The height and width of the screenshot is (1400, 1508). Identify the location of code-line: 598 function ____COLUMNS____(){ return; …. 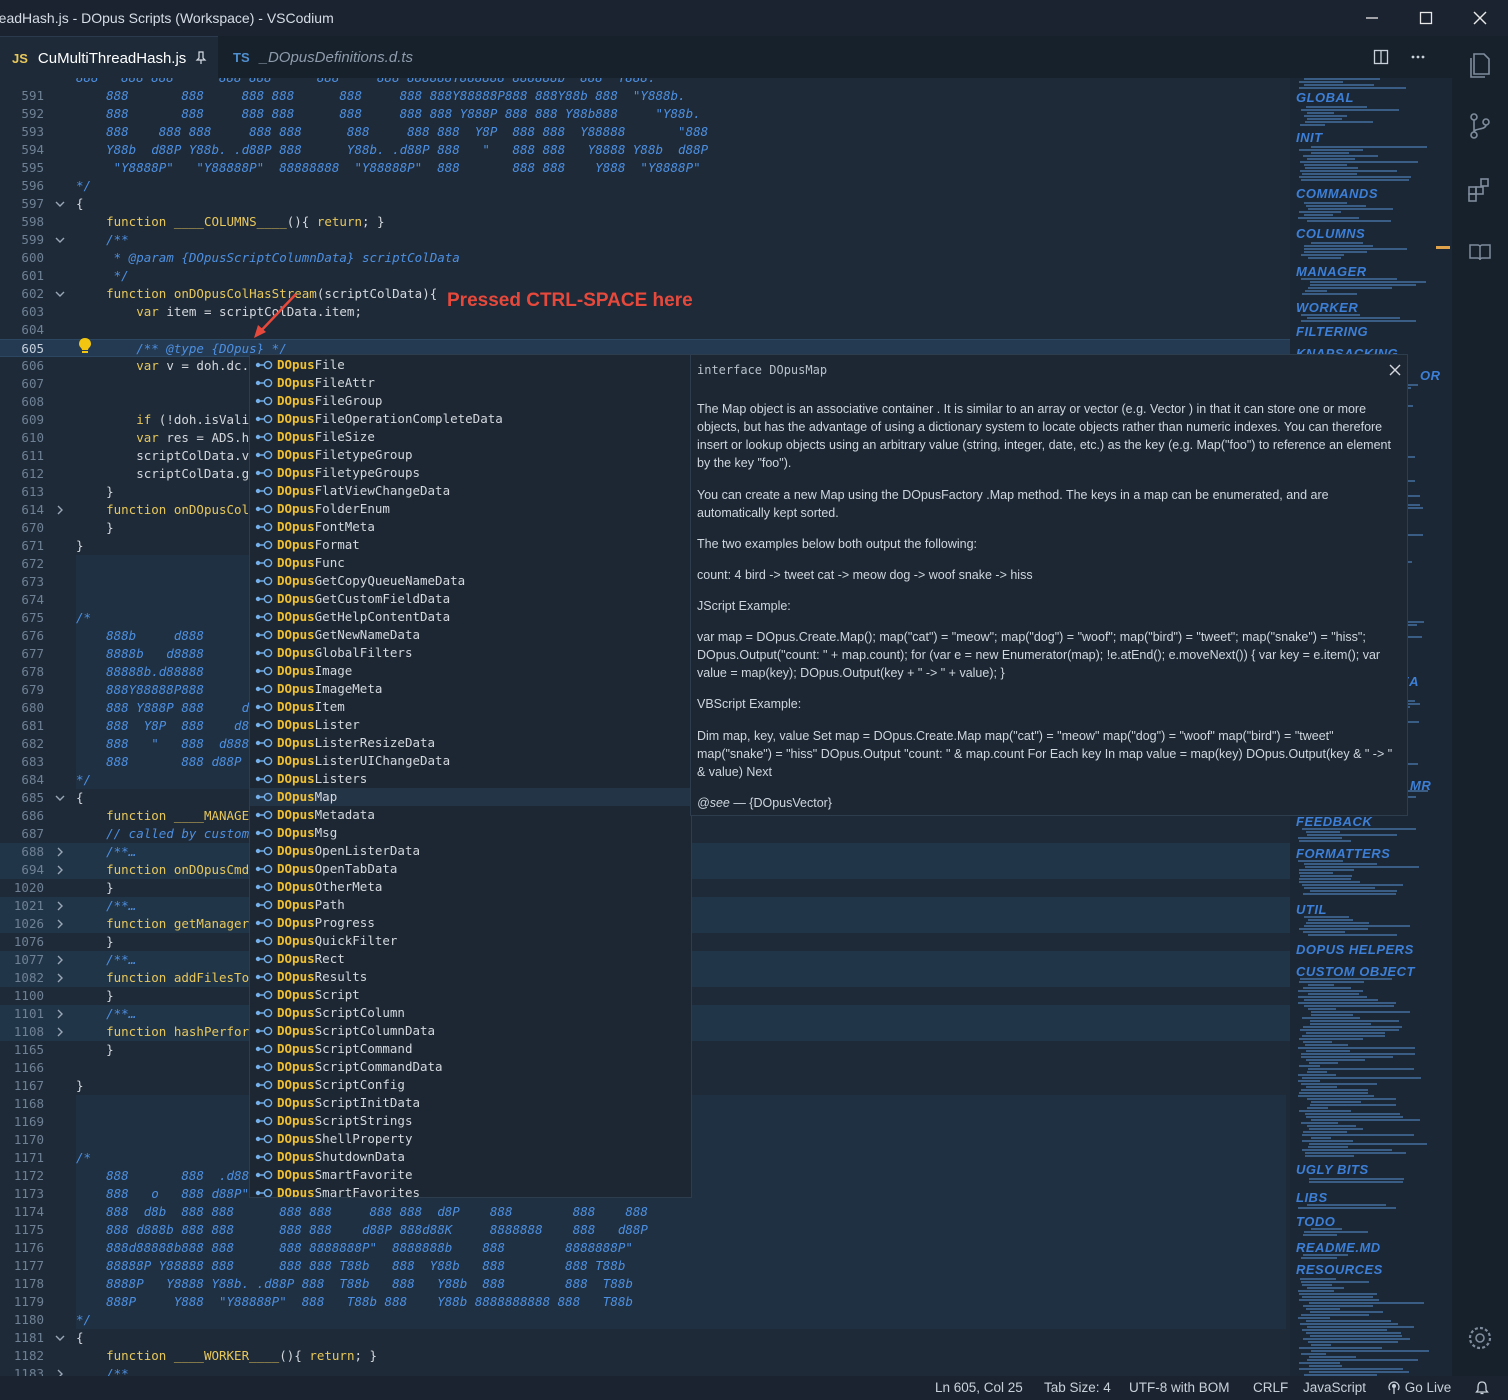
(645, 222).